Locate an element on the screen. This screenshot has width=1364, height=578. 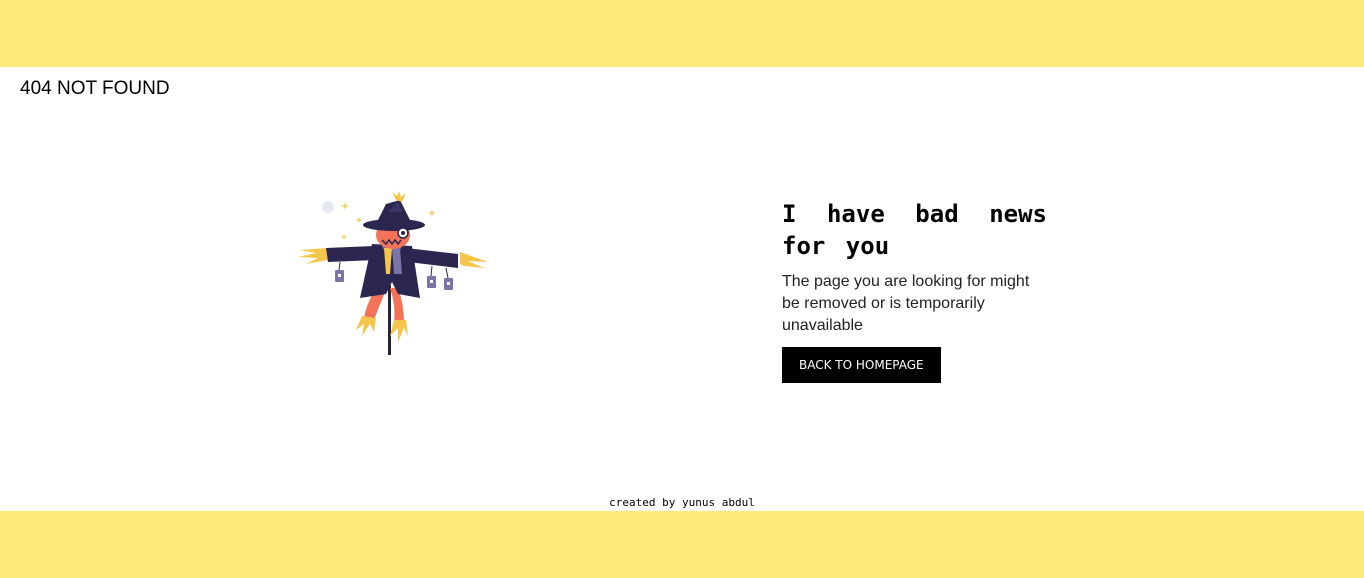
scarecrow-illustration is located at coordinates (394, 274).